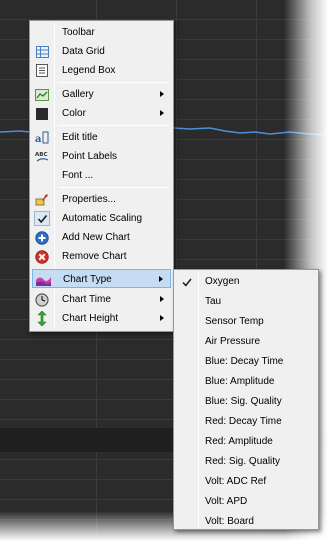  I want to click on point-labels-icon: ABC, so click(42, 156).